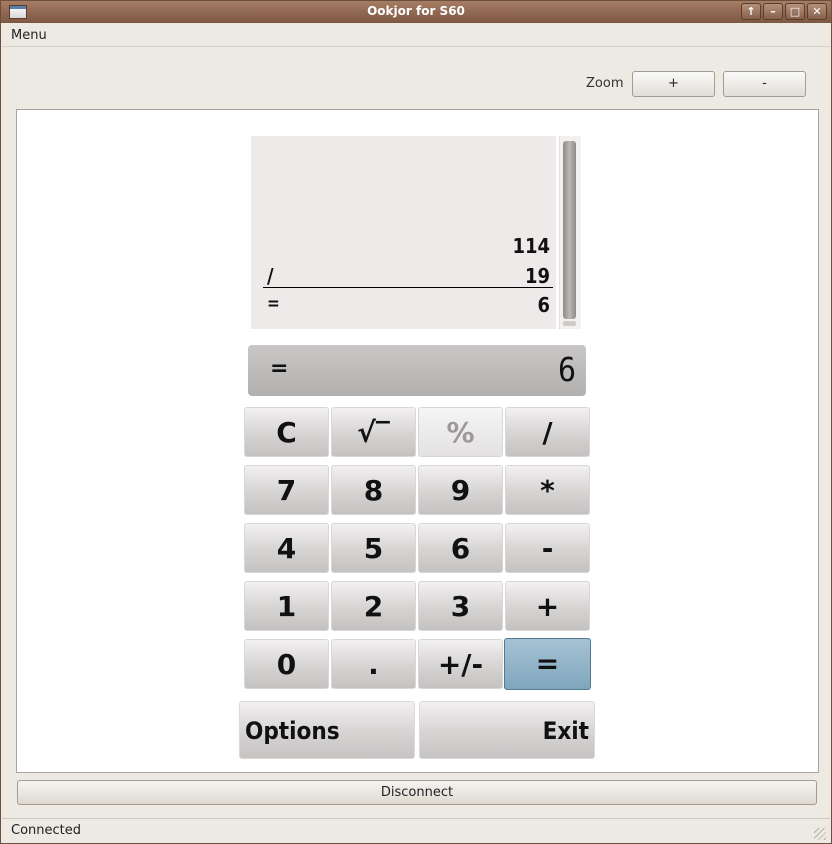 The image size is (832, 844). What do you see at coordinates (373, 606) in the screenshot?
I see `key-2: 2` at bounding box center [373, 606].